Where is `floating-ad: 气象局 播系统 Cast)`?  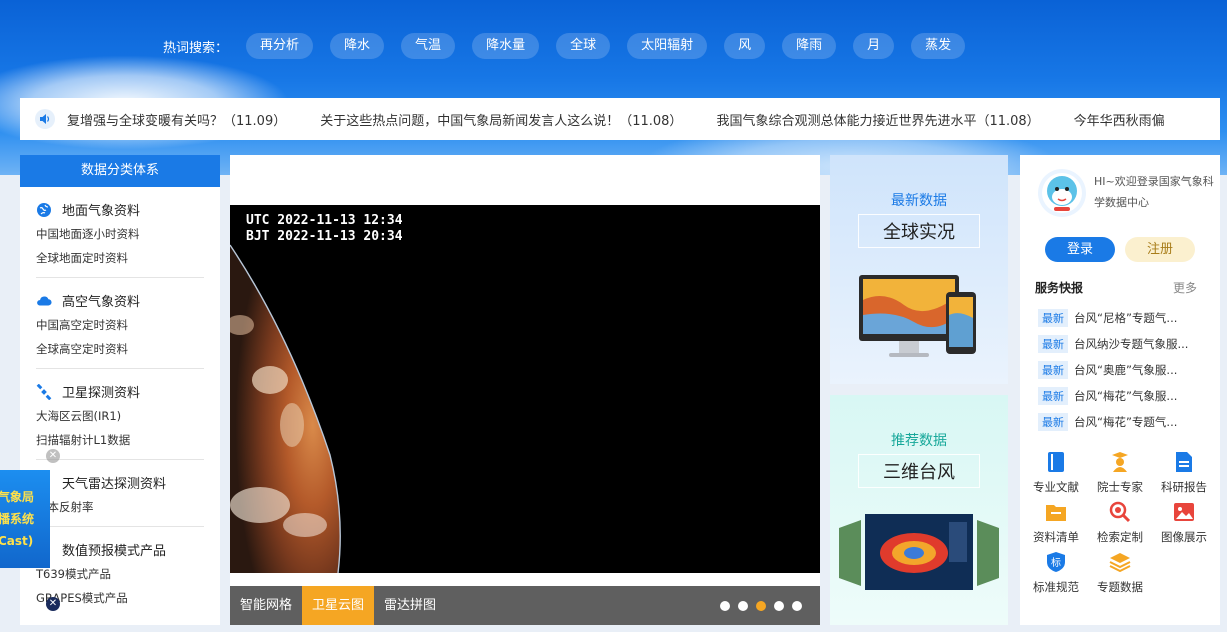
floating-ad: 气象局 播系统 Cast) is located at coordinates (25, 519).